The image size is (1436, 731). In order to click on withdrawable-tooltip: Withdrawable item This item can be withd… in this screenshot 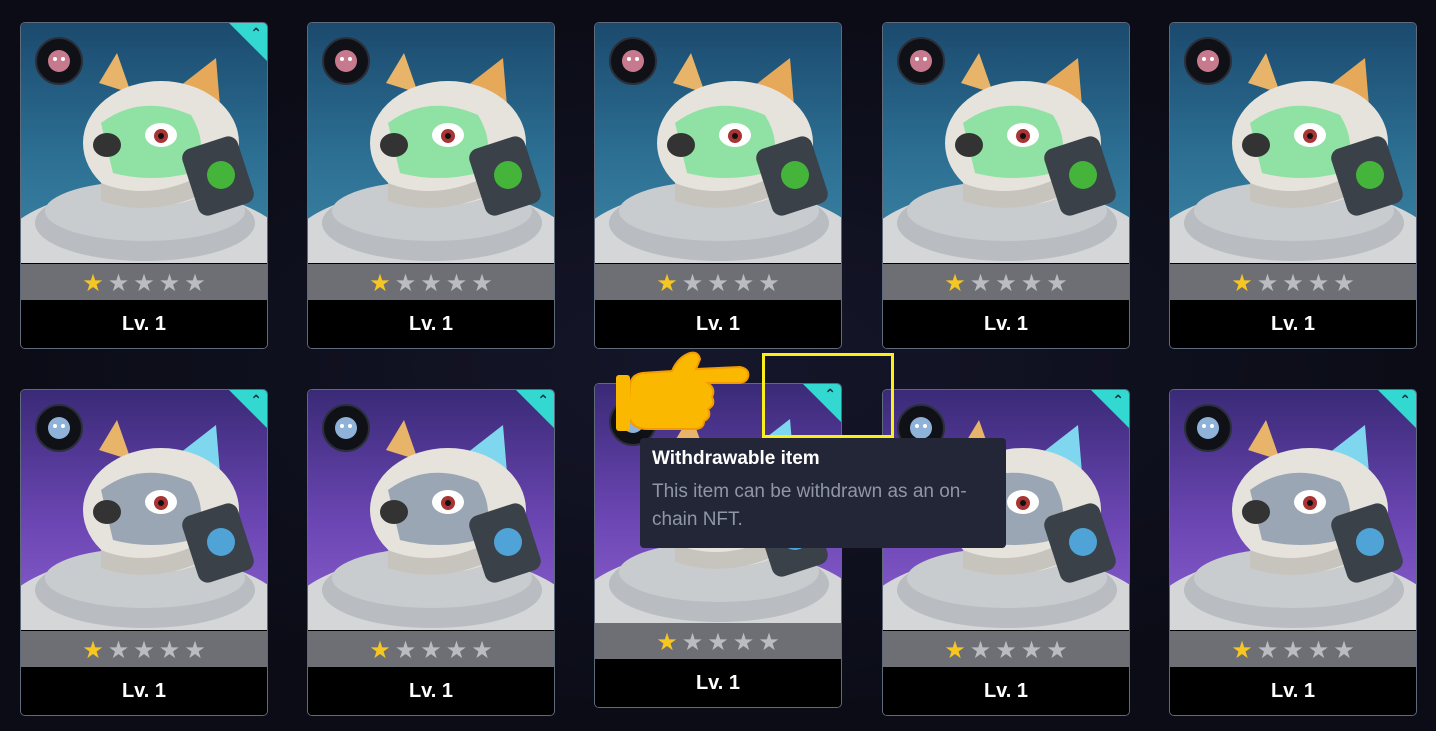, I will do `click(823, 493)`.